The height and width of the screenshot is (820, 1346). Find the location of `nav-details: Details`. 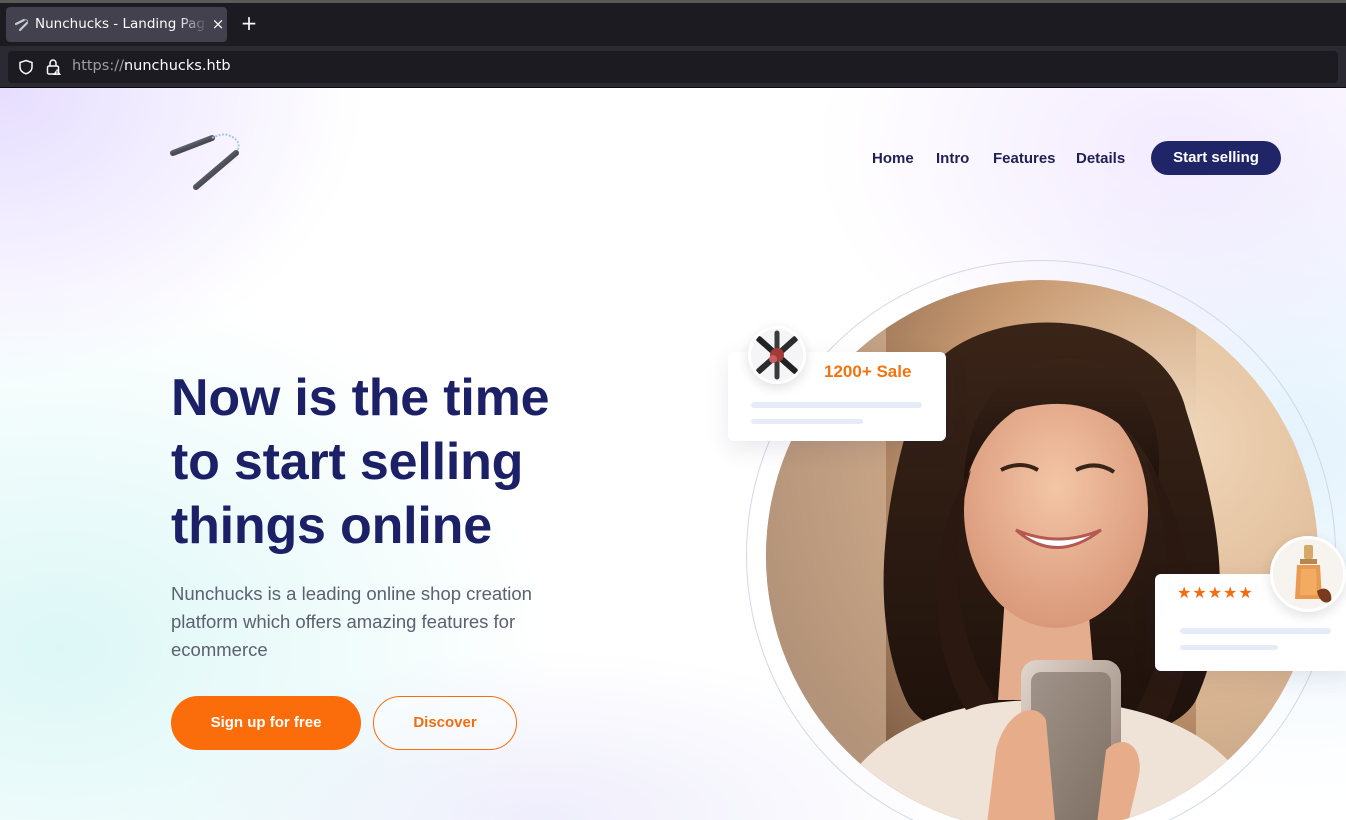

nav-details: Details is located at coordinates (1100, 158).